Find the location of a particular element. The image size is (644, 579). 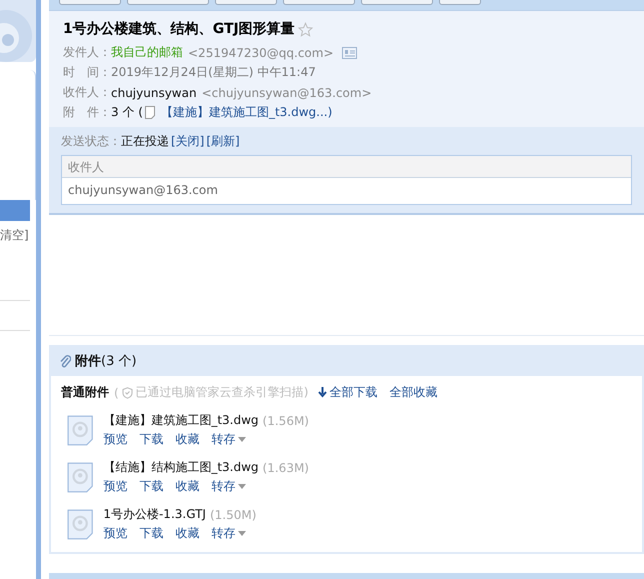

scan-note-open: ( is located at coordinates (116, 393).